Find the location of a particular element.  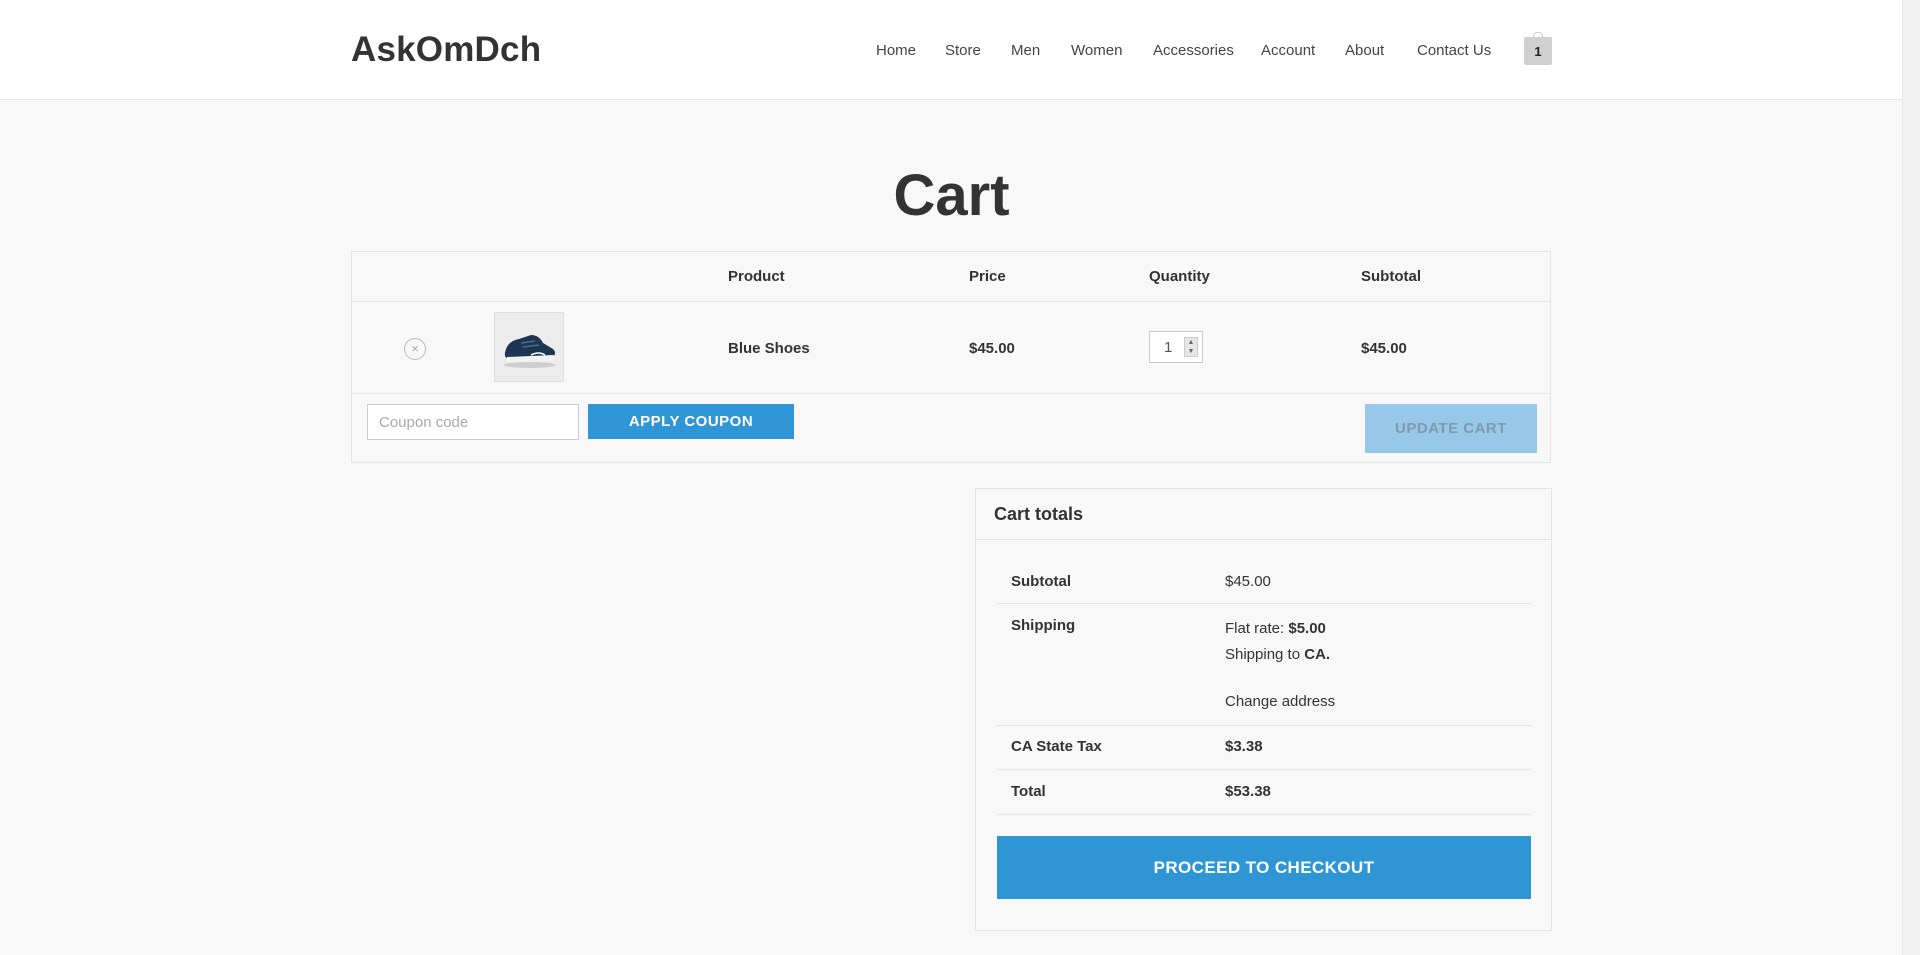

shipping-method-value: $5.00 is located at coordinates (1307, 628).